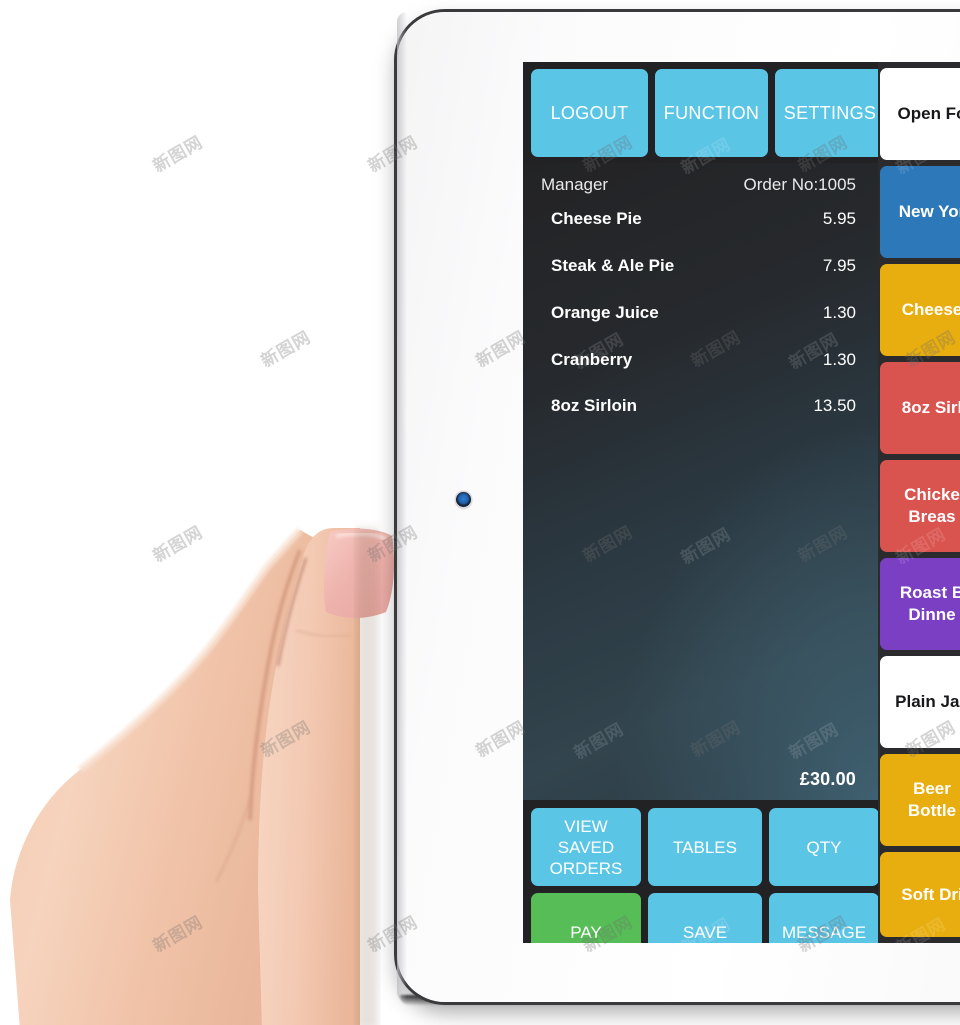 The image size is (960, 1025). I want to click on settings-button: SETTINGS, so click(830, 113).